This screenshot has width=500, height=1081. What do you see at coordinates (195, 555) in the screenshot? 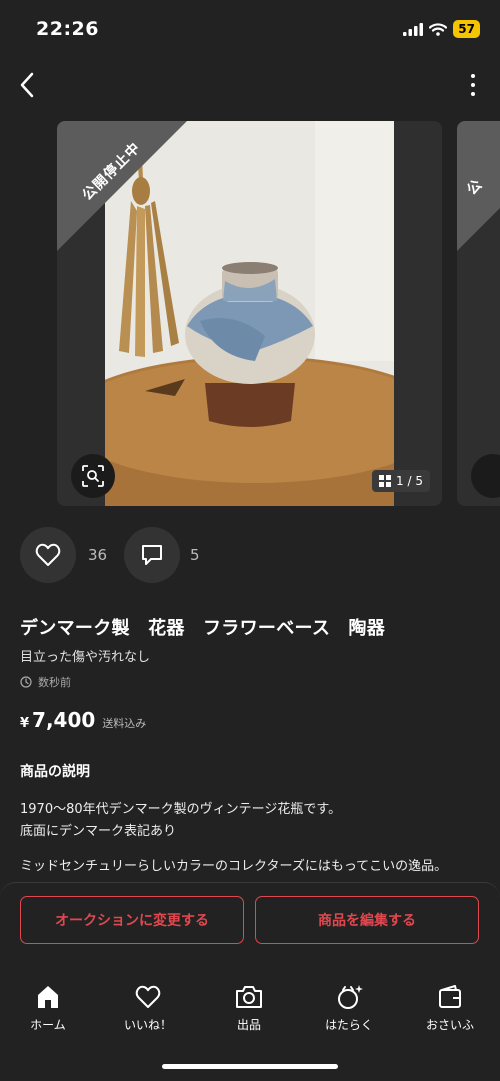
I see `comment-count: 5` at bounding box center [195, 555].